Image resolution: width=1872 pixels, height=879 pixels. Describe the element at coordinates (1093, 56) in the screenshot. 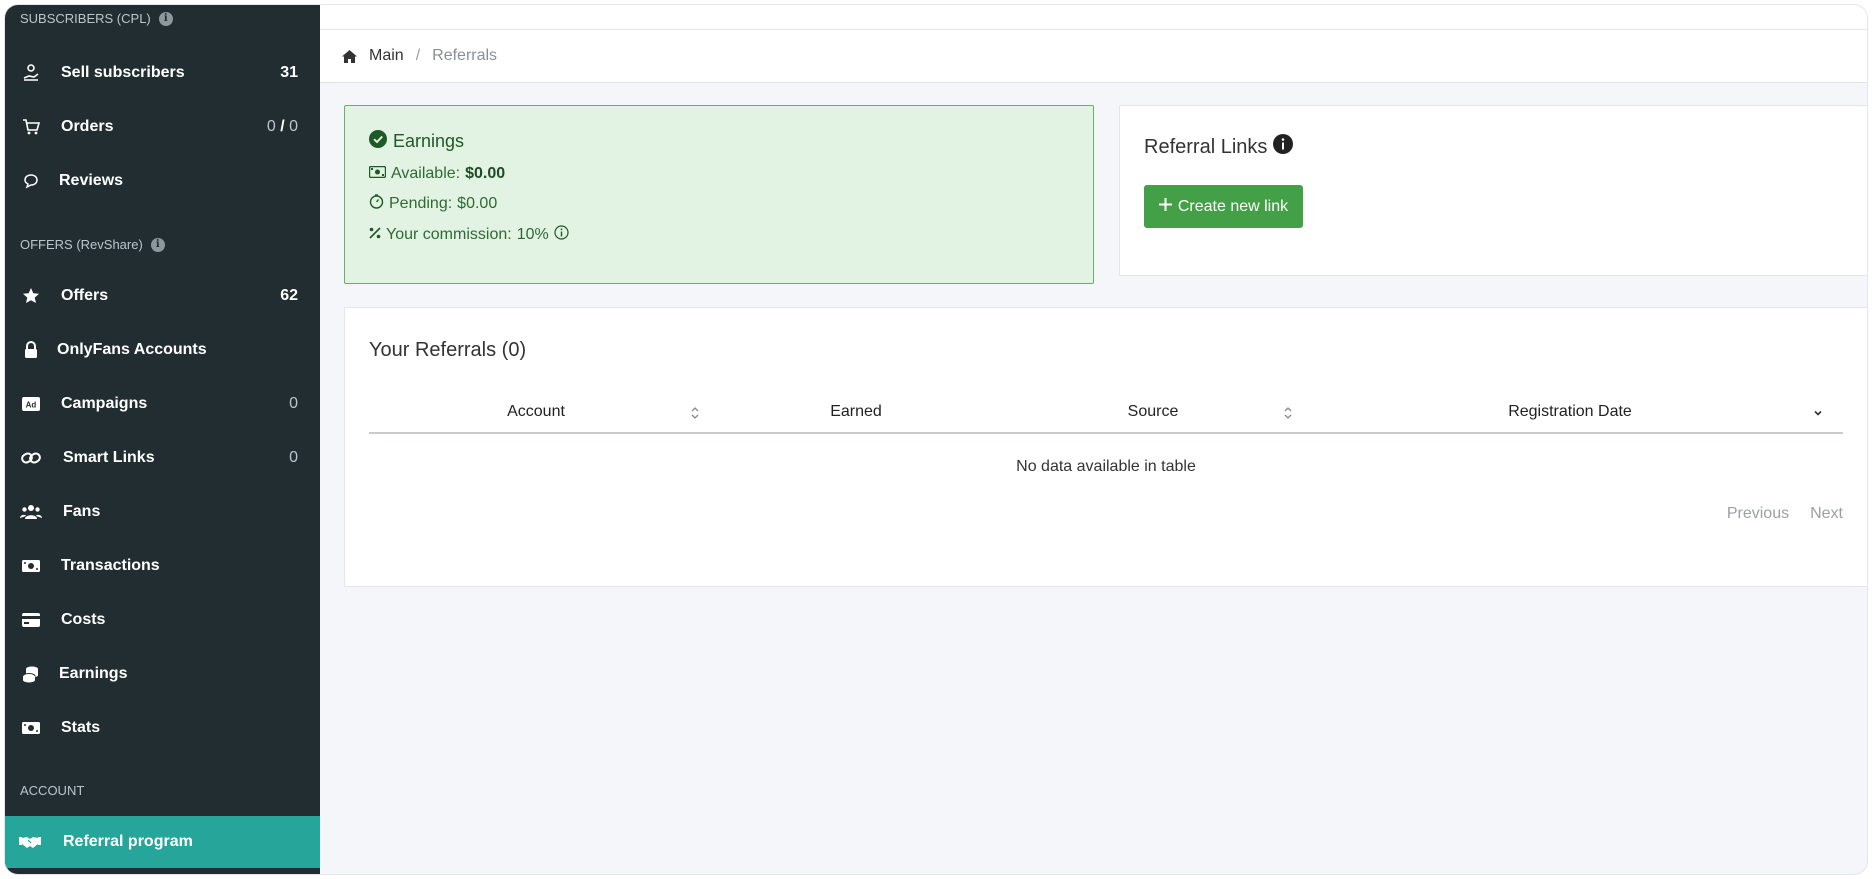

I see `breadcrumb: Main / Referrals` at that location.